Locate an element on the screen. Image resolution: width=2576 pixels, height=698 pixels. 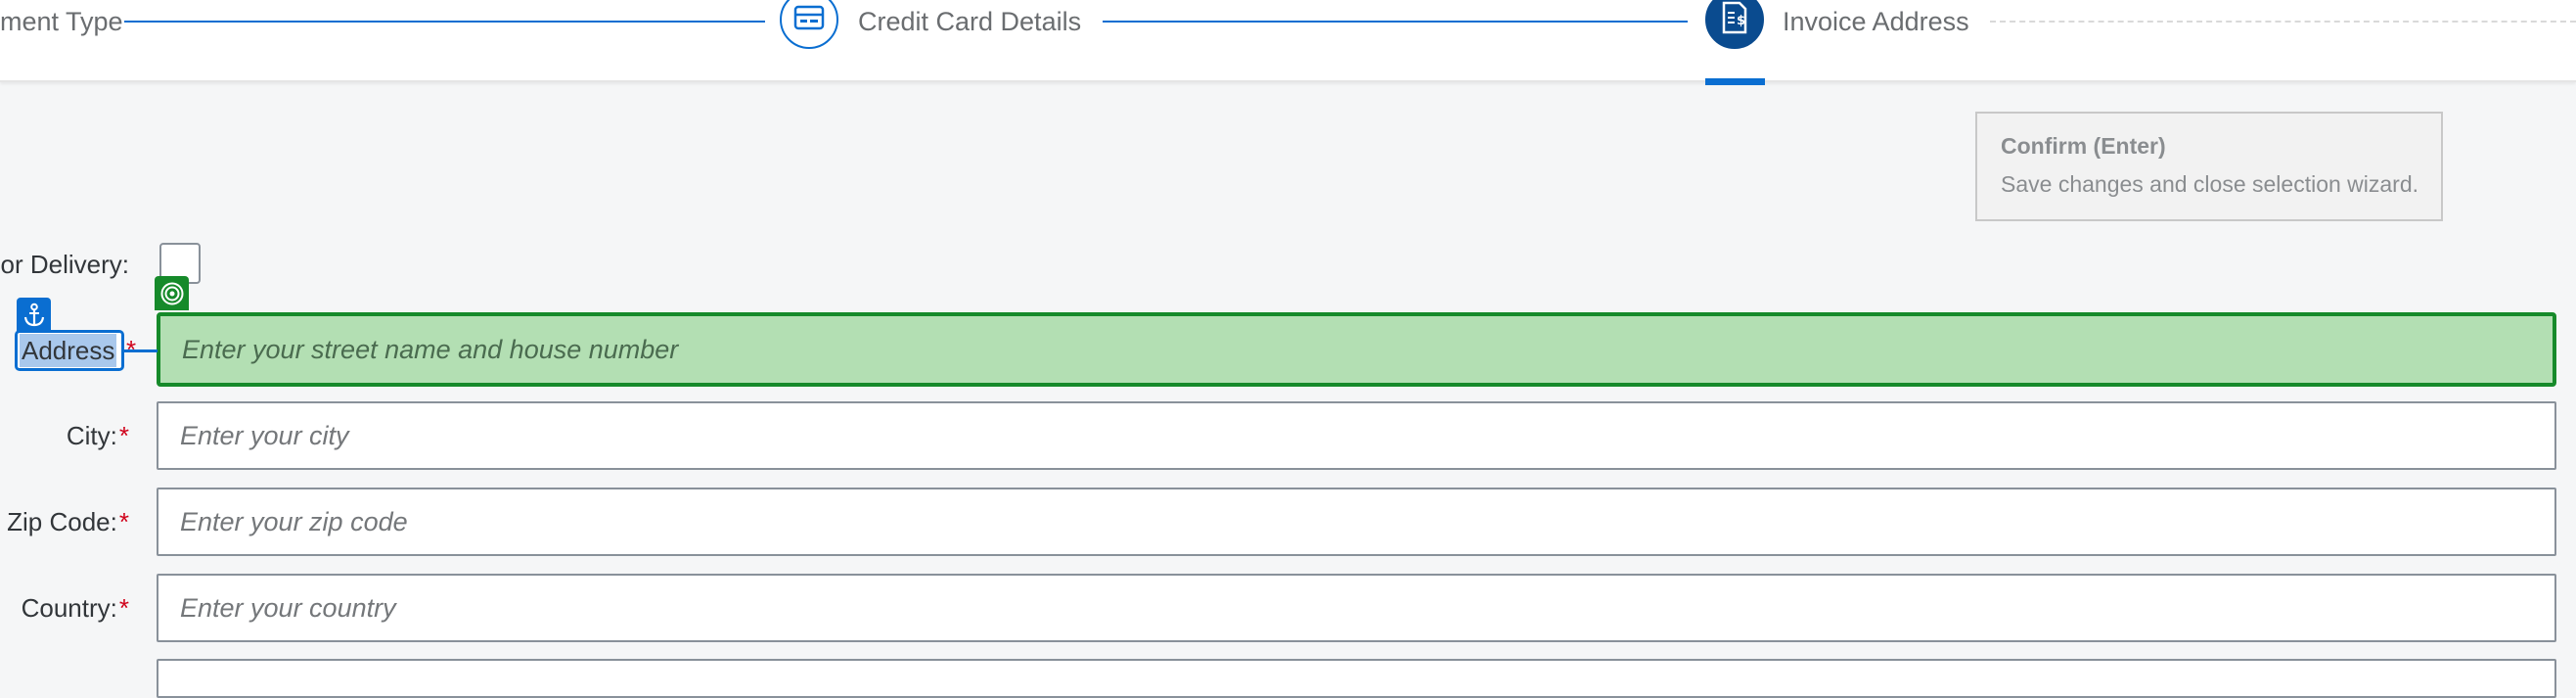
country-label: Country:* is located at coordinates (75, 608).